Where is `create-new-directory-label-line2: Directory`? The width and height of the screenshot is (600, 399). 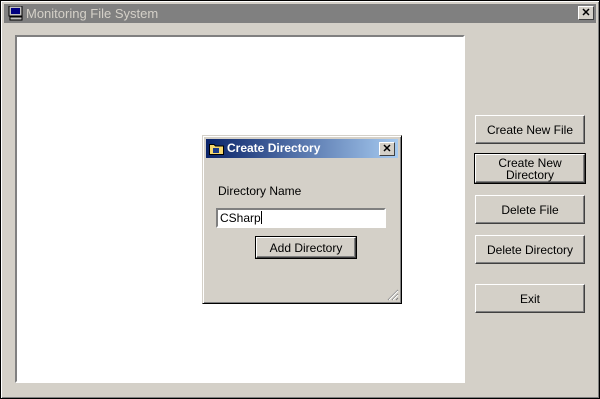 create-new-directory-label-line2: Directory is located at coordinates (529, 174).